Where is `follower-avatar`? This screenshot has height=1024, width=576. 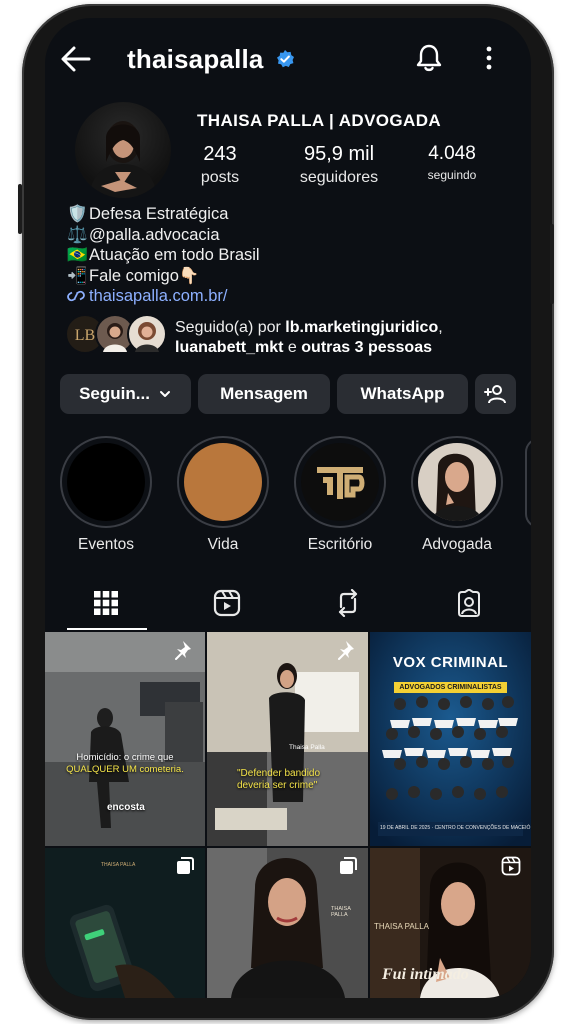 follower-avatar is located at coordinates (147, 334).